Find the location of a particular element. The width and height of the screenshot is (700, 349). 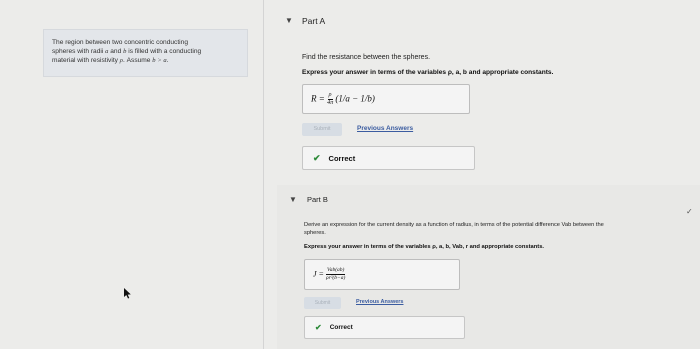

fraction-denominator: 4π is located at coordinates (330, 103).